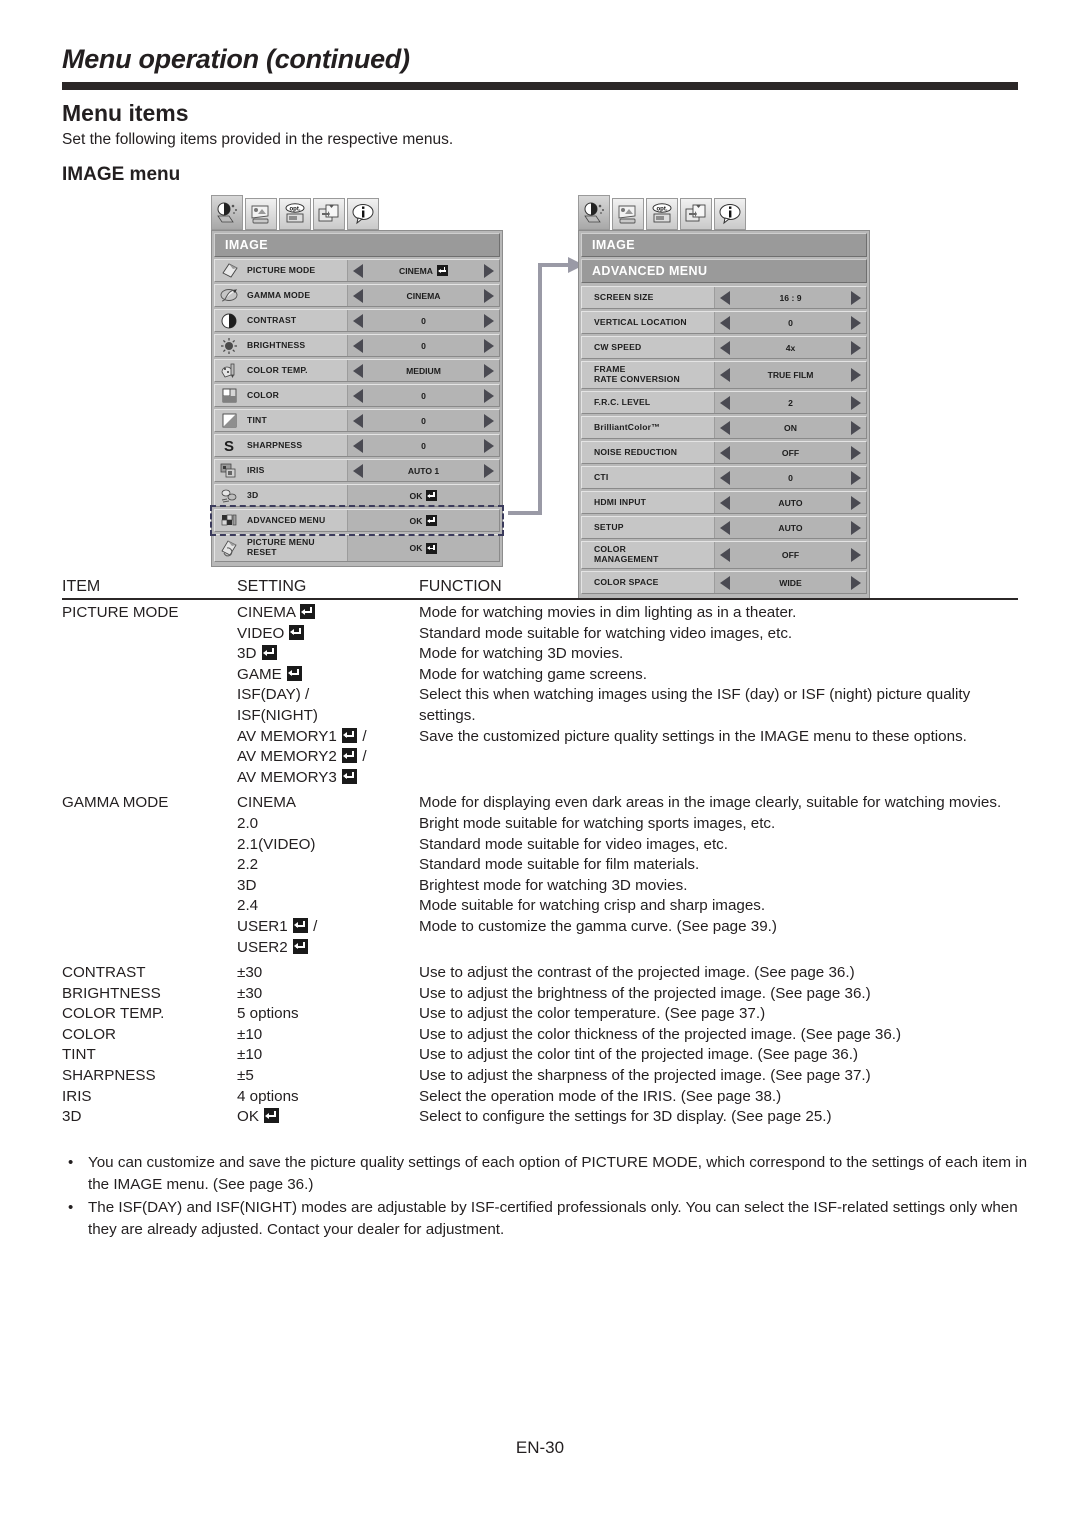  I want to click on osd-row-picture-mode: PICTURE MODE CINEMA, so click(357, 270).